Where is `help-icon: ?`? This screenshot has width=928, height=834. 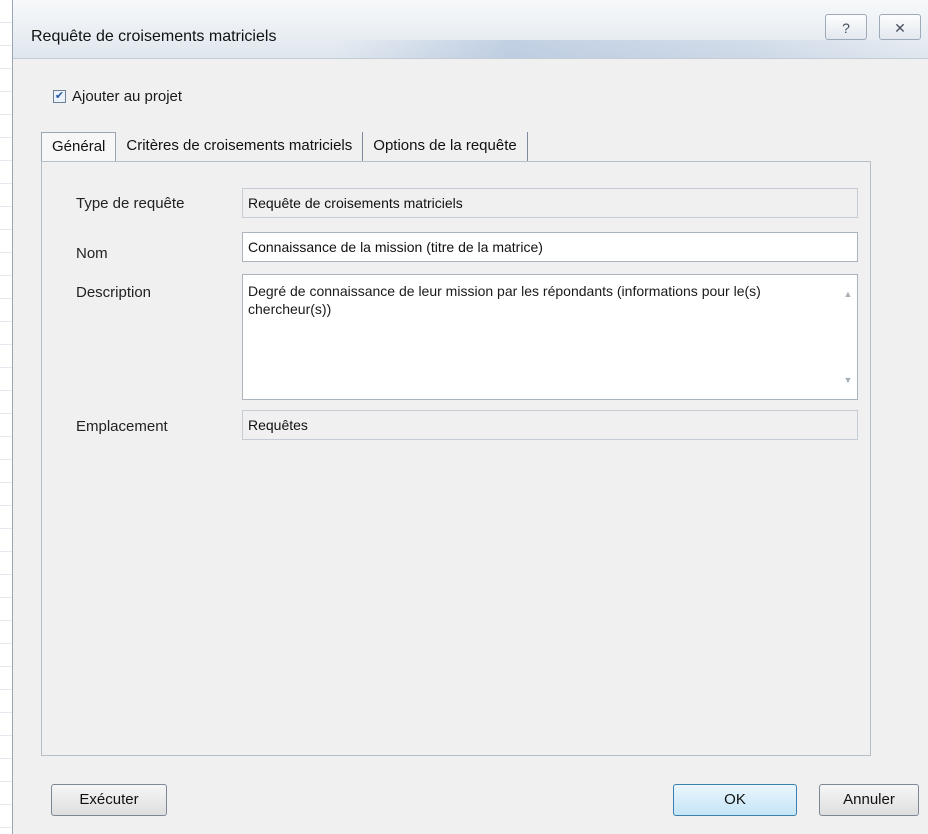 help-icon: ? is located at coordinates (846, 27).